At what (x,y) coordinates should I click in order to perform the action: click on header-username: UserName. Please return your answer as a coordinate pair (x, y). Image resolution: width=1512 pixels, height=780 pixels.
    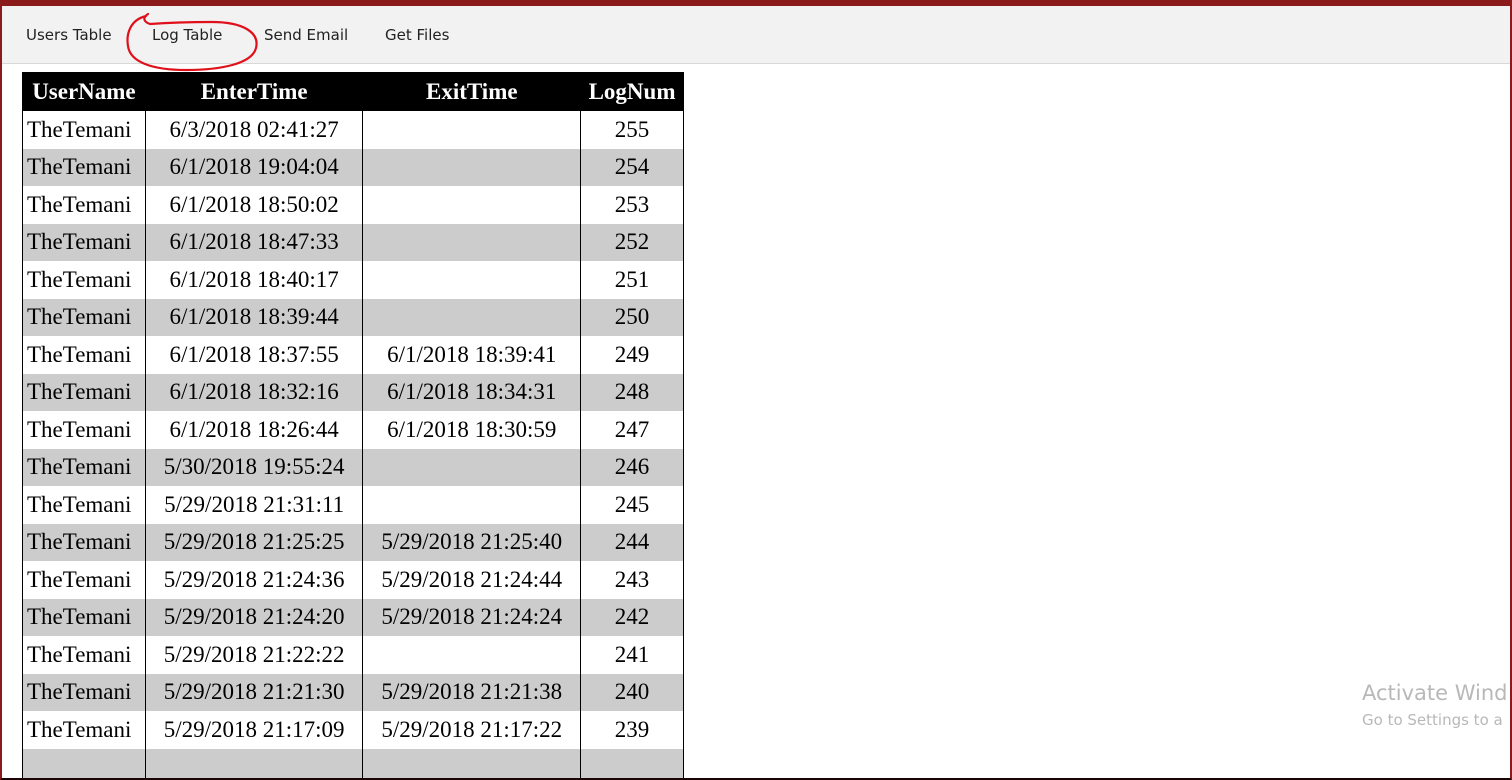
    Looking at the image, I should click on (84, 91).